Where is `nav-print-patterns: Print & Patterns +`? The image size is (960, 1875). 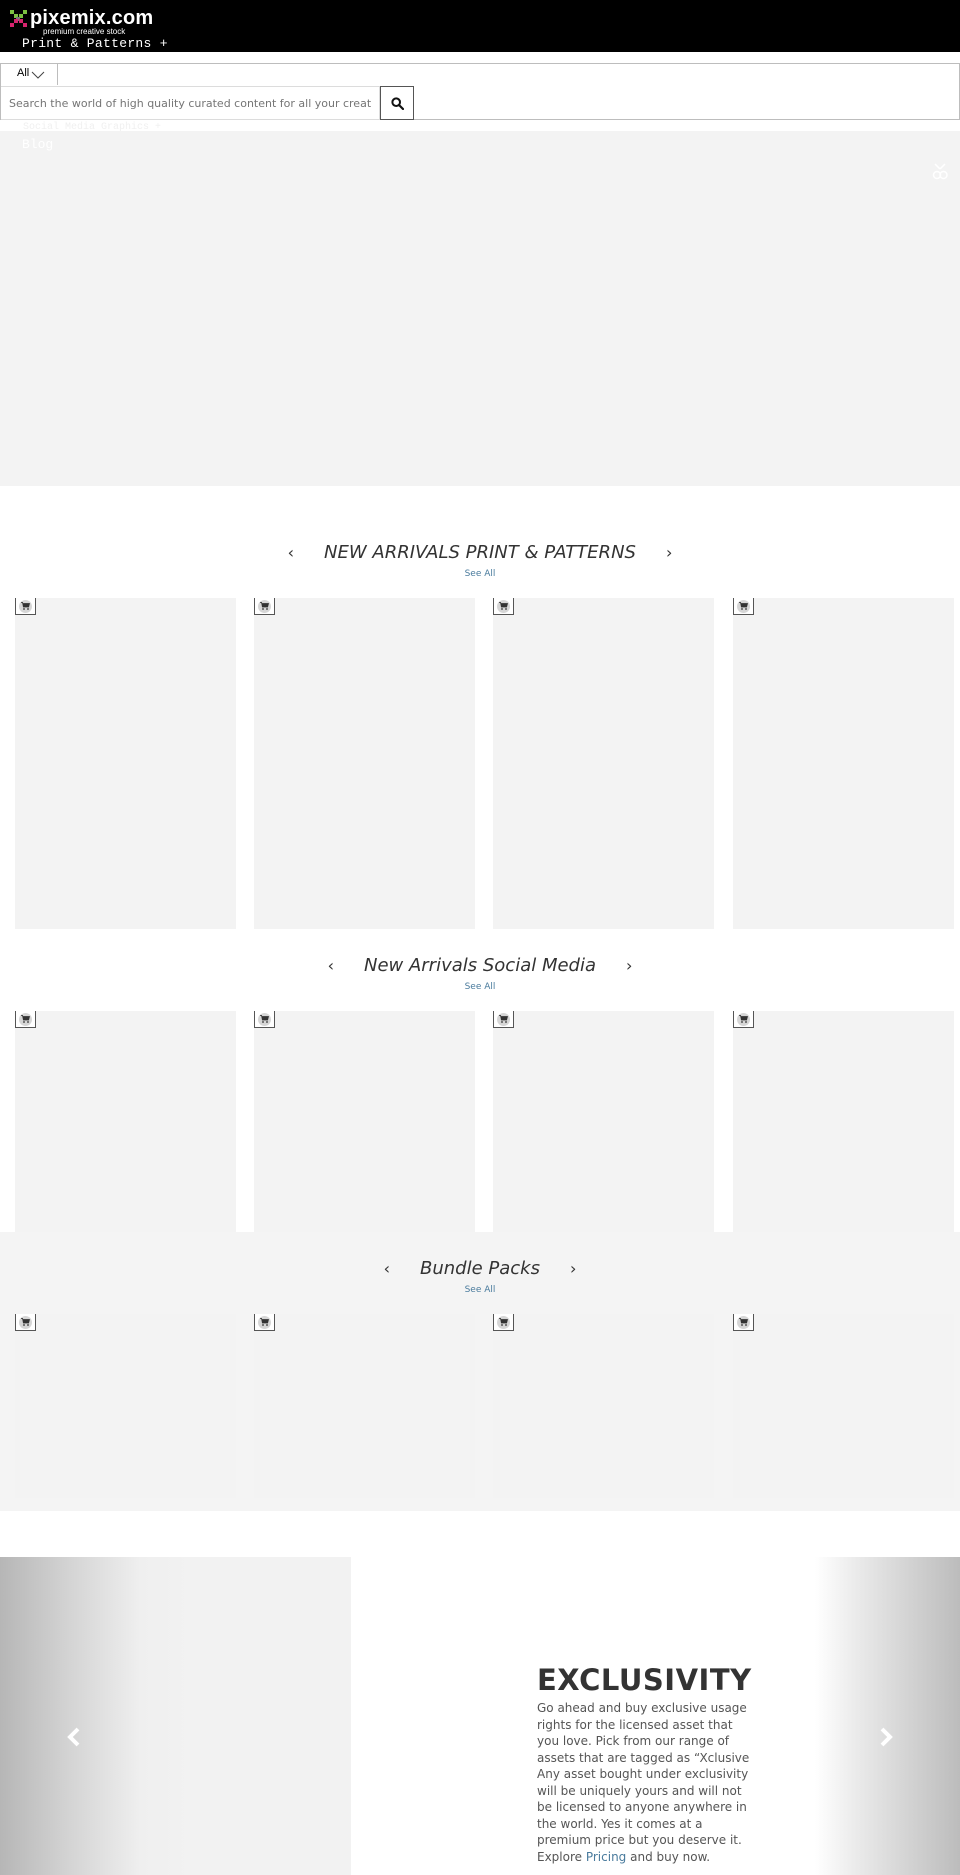
nav-print-patterns: Print & Patterns + is located at coordinates (95, 43).